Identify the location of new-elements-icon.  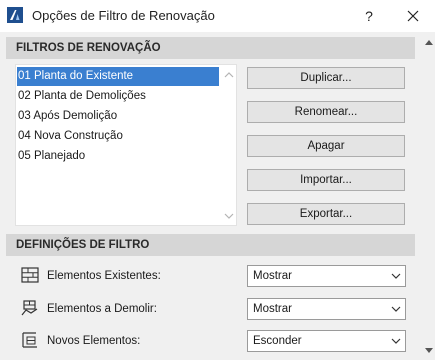
(29, 340).